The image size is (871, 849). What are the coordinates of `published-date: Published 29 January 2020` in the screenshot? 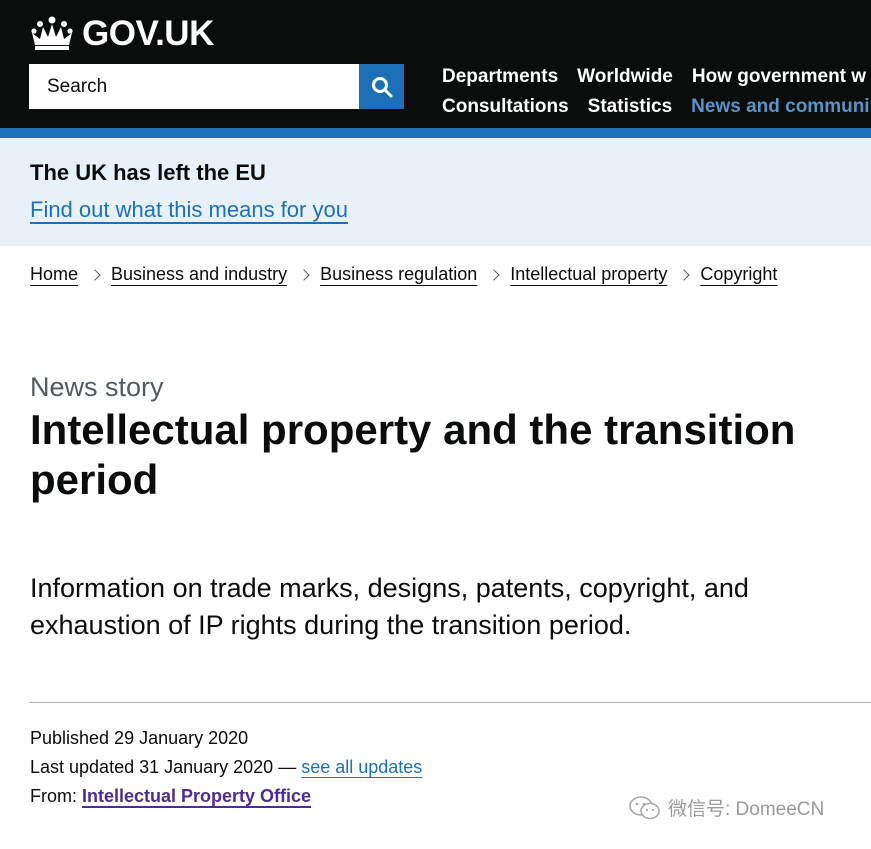 It's located at (139, 738).